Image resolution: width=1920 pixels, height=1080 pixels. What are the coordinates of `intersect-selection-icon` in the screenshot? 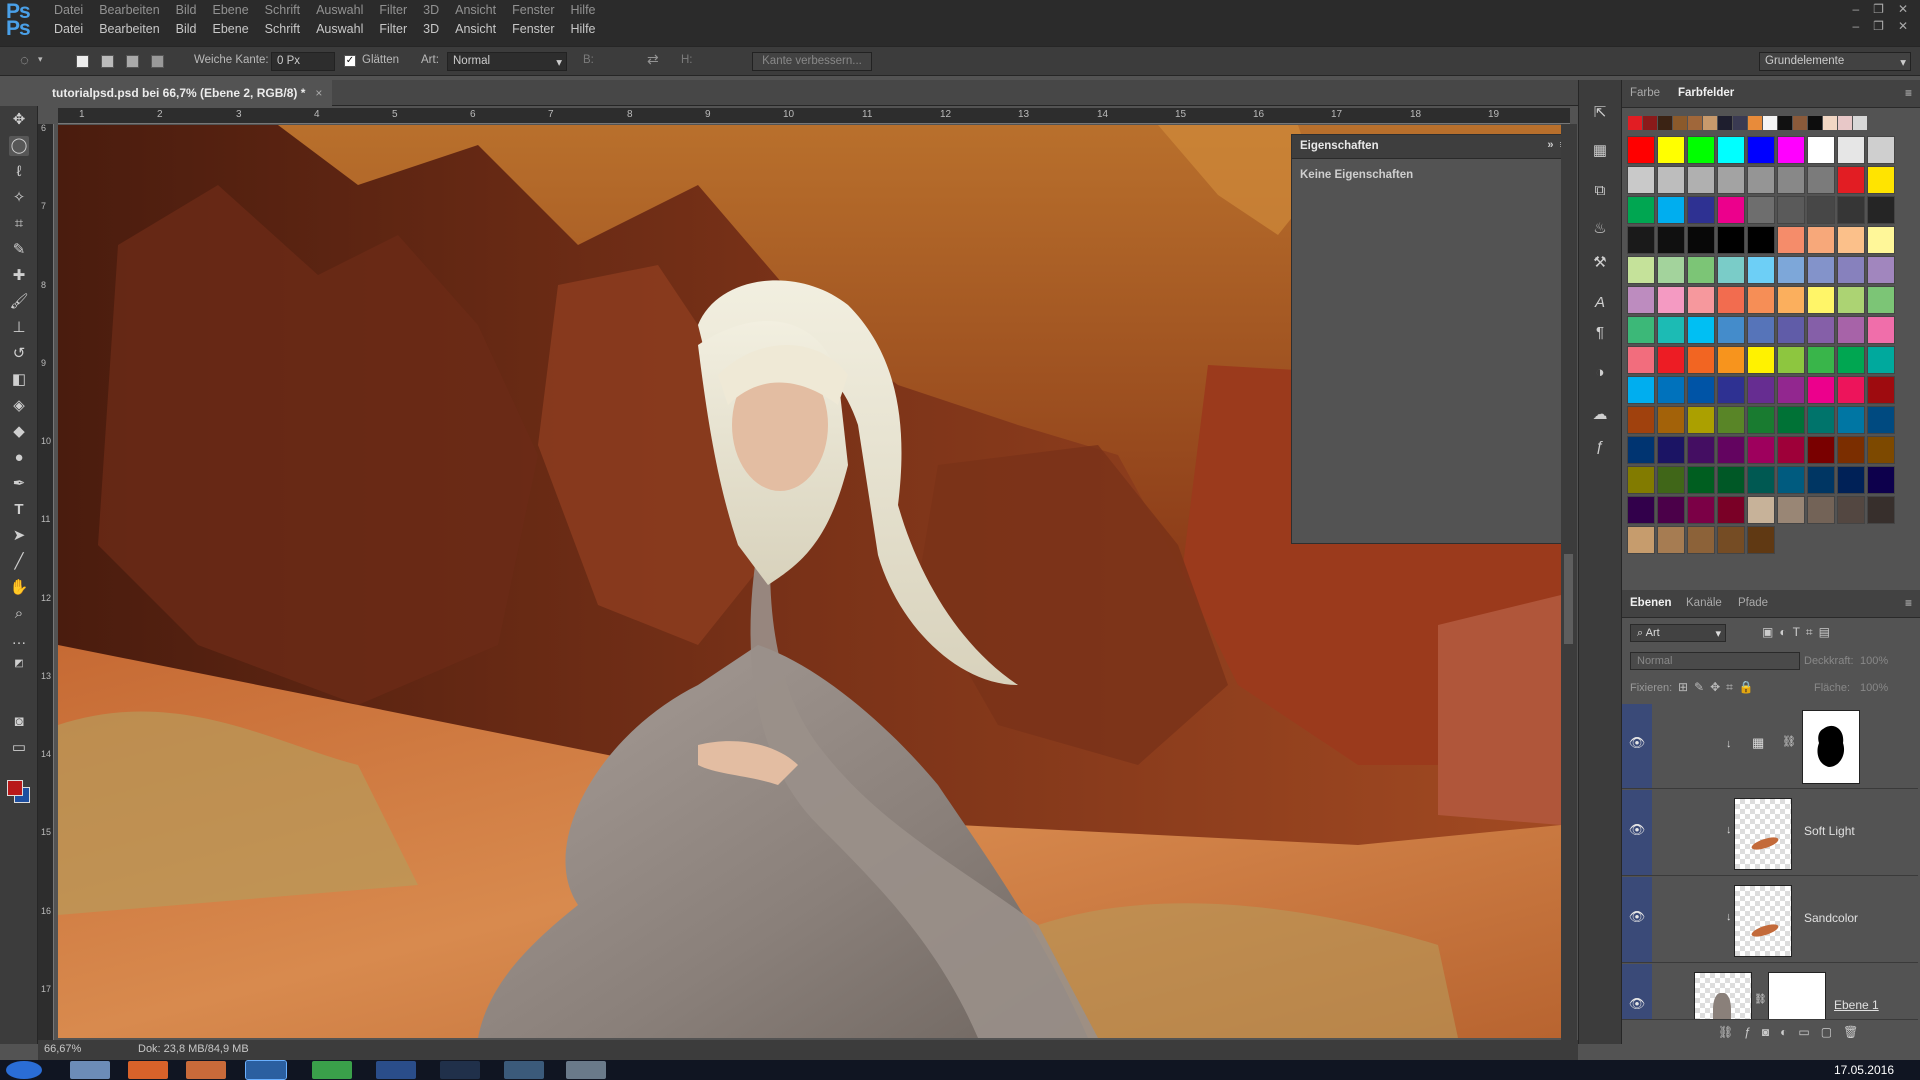 It's located at (157, 61).